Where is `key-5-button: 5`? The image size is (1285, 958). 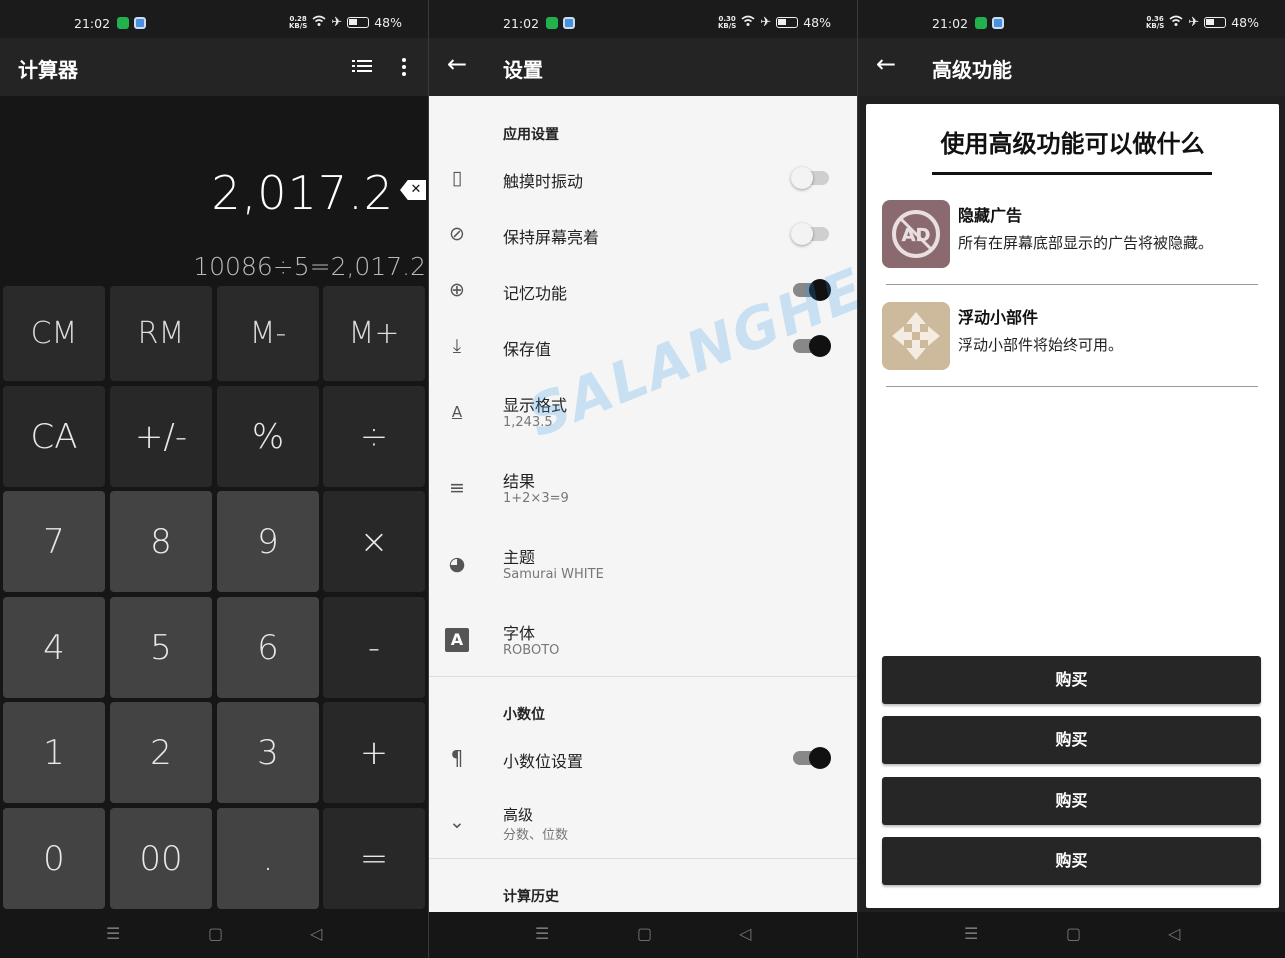
key-5-button: 5 is located at coordinates (161, 647).